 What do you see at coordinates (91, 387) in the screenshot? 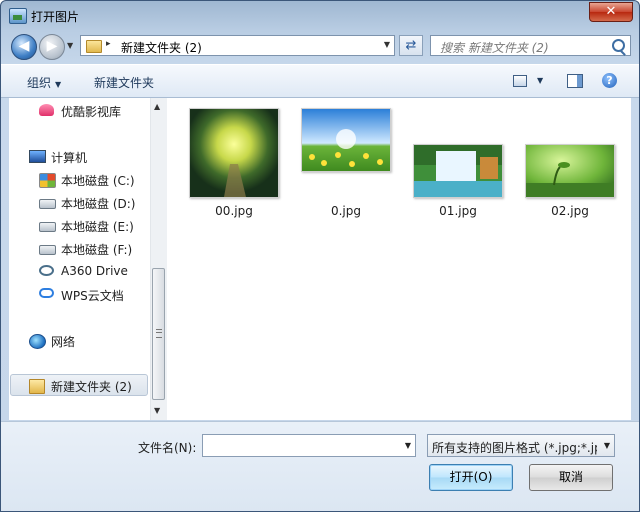
I see `sidebar-item-label: 新建文件夹 (2)` at bounding box center [91, 387].